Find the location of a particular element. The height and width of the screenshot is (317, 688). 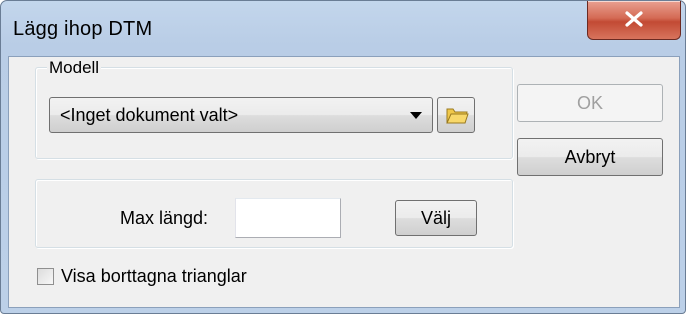

folder-icon is located at coordinates (457, 116).